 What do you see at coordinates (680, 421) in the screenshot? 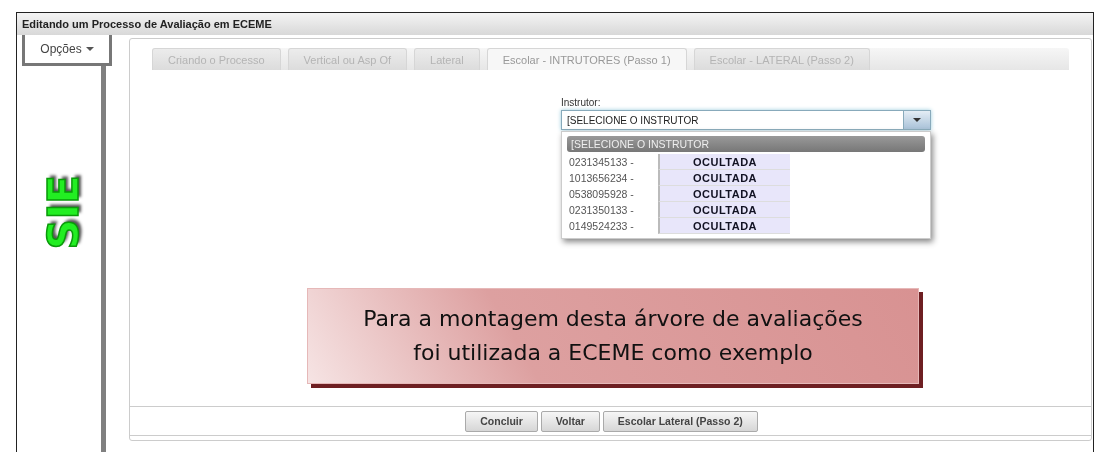
I see `action-button: Escolar Lateral (Passo 2)` at bounding box center [680, 421].